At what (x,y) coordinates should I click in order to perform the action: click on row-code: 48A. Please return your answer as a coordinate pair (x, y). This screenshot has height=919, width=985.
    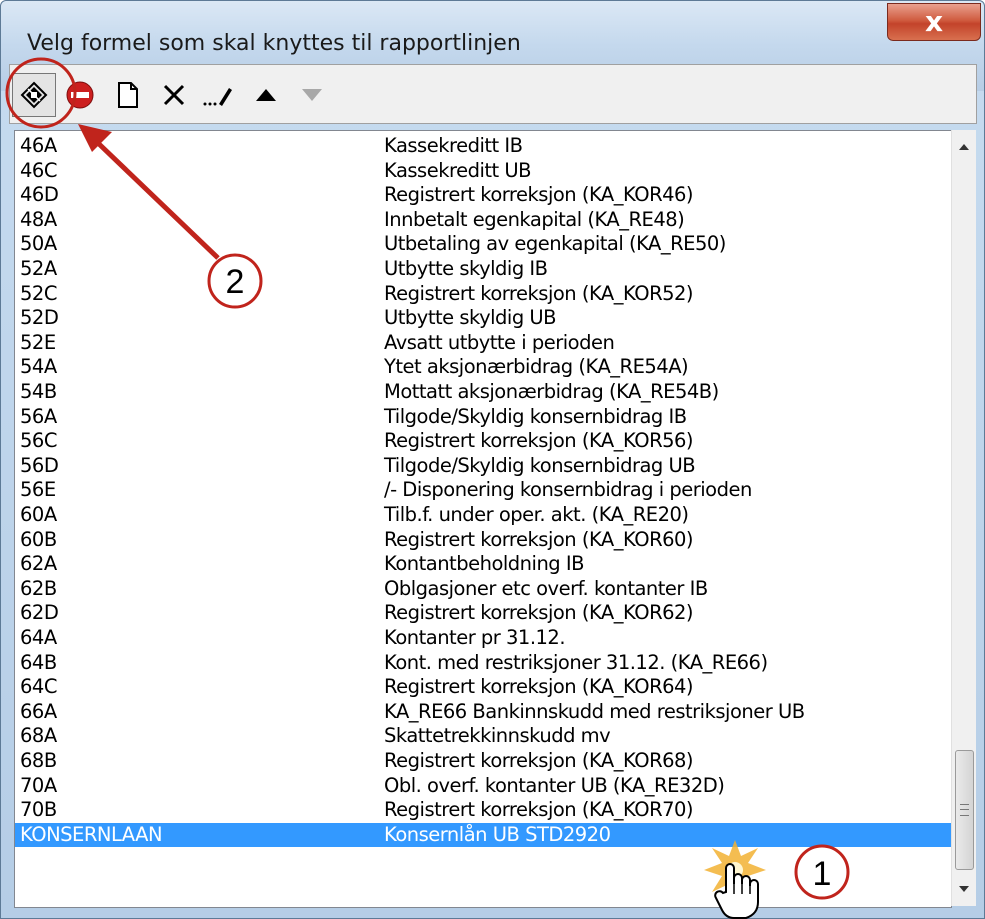
    Looking at the image, I should click on (38, 219).